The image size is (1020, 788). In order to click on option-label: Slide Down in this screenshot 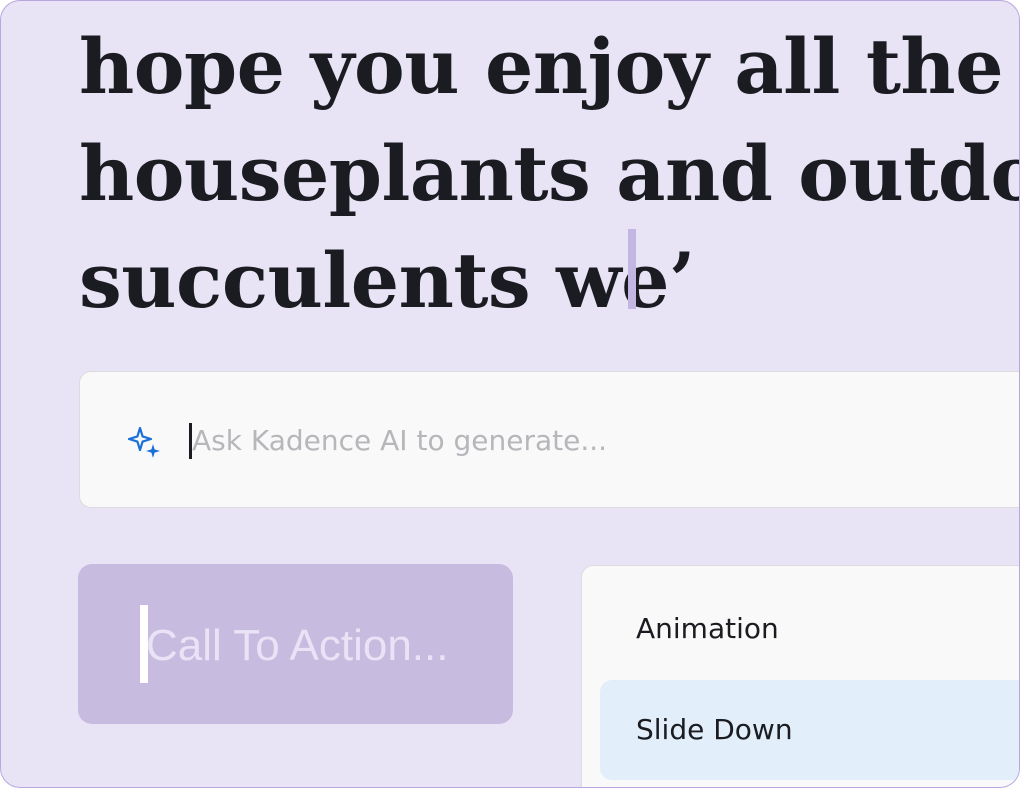, I will do `click(714, 729)`.